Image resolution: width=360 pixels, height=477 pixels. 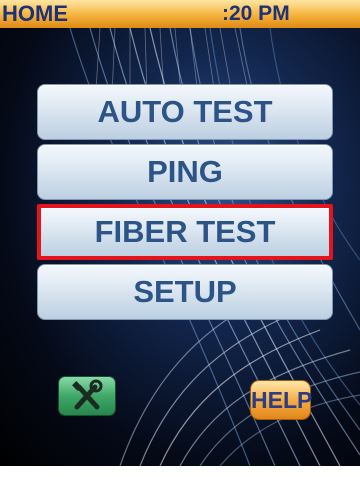 I want to click on help-label: HELP, so click(x=282, y=400).